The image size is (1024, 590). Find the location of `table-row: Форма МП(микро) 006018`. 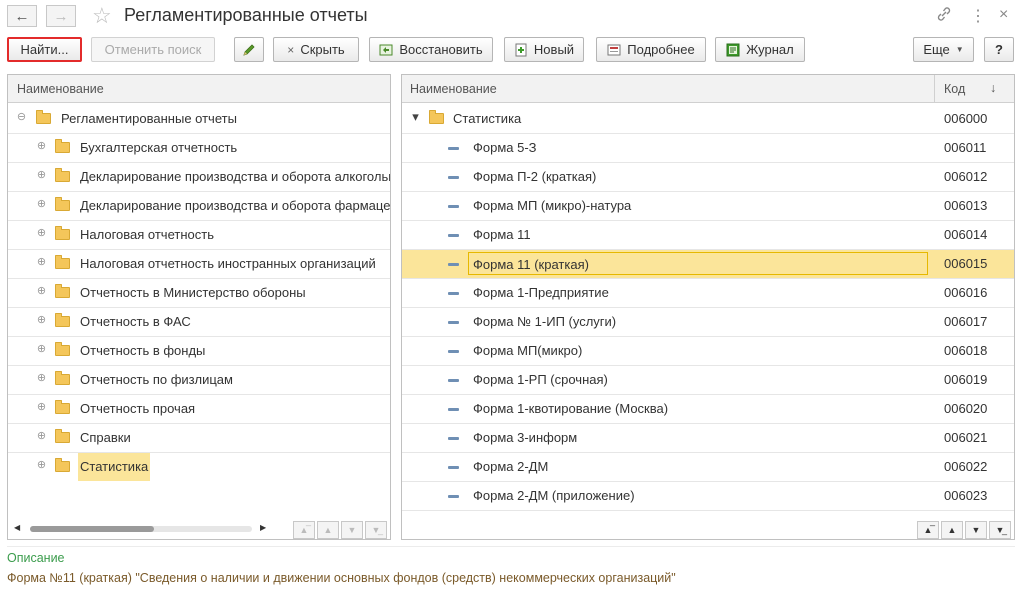

table-row: Форма МП(микро) 006018 is located at coordinates (708, 351).